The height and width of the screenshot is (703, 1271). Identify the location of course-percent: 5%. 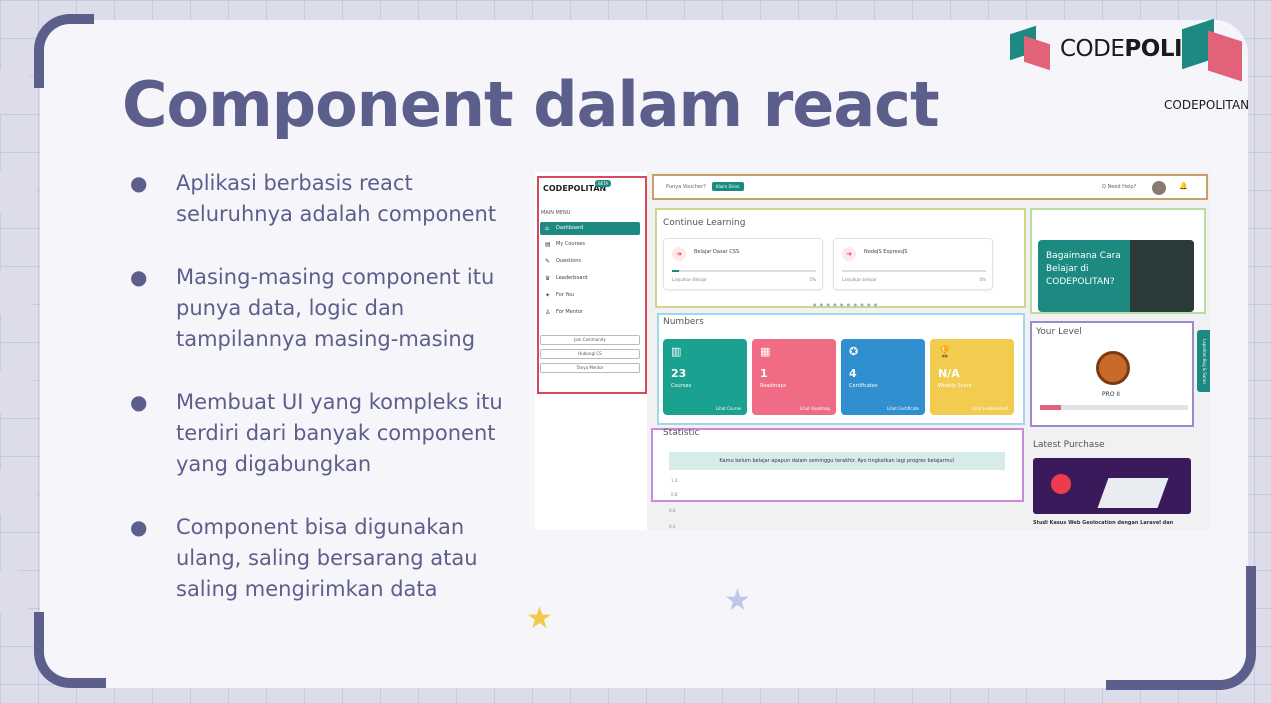
(812, 279).